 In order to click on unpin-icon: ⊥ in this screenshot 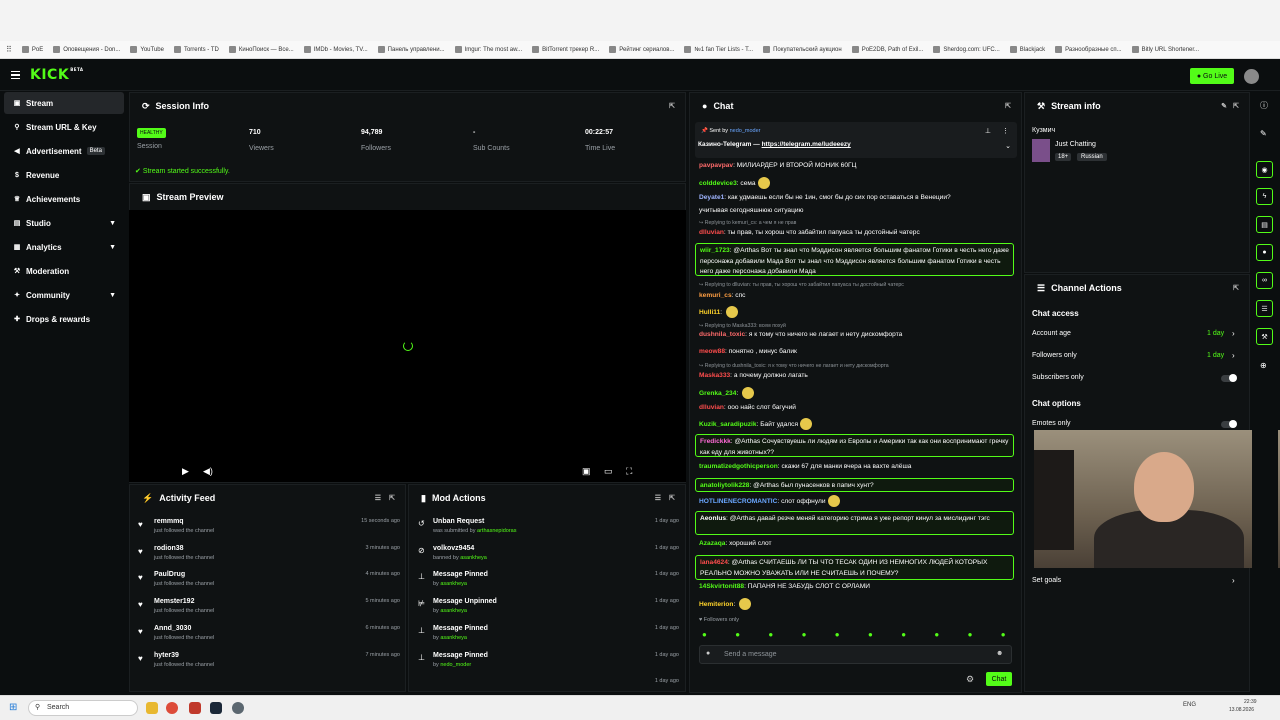, I will do `click(988, 131)`.